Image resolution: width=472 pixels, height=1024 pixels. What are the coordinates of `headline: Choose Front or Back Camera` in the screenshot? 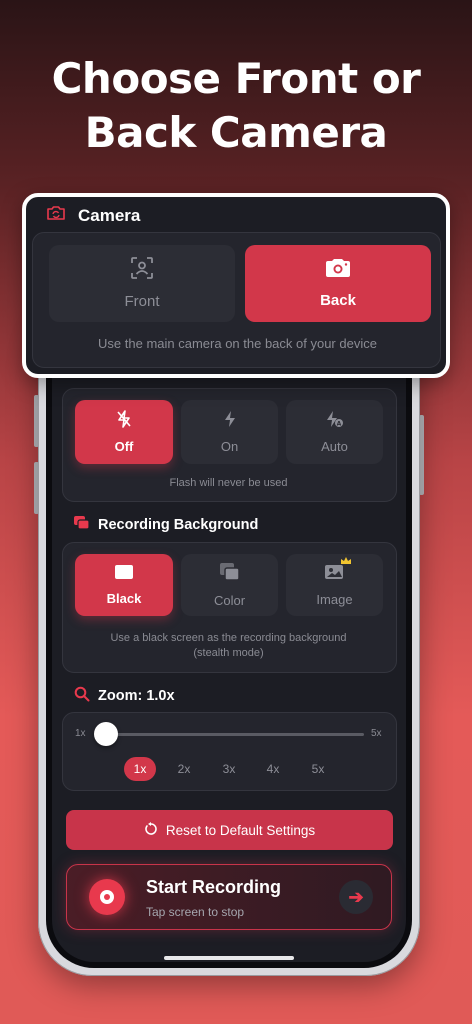 It's located at (236, 106).